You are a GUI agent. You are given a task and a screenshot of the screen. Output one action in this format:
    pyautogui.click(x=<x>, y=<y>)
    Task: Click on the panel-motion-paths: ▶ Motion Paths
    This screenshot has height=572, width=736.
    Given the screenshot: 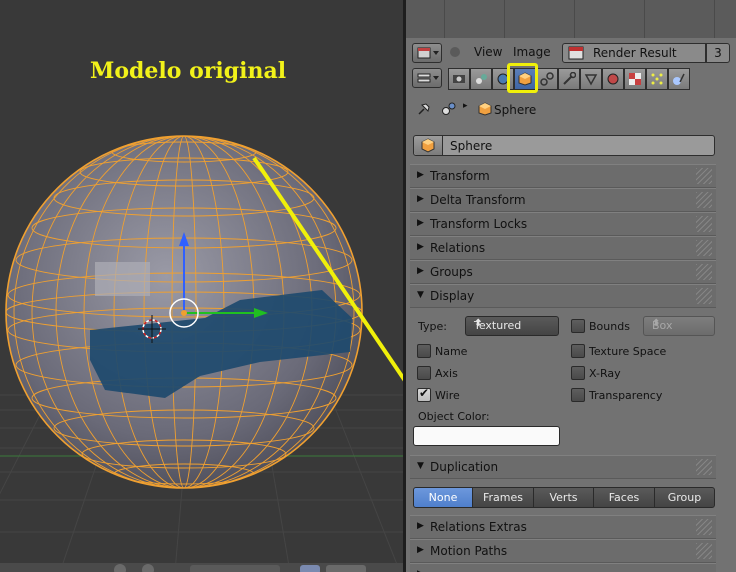 What is the action you would take?
    pyautogui.click(x=563, y=551)
    